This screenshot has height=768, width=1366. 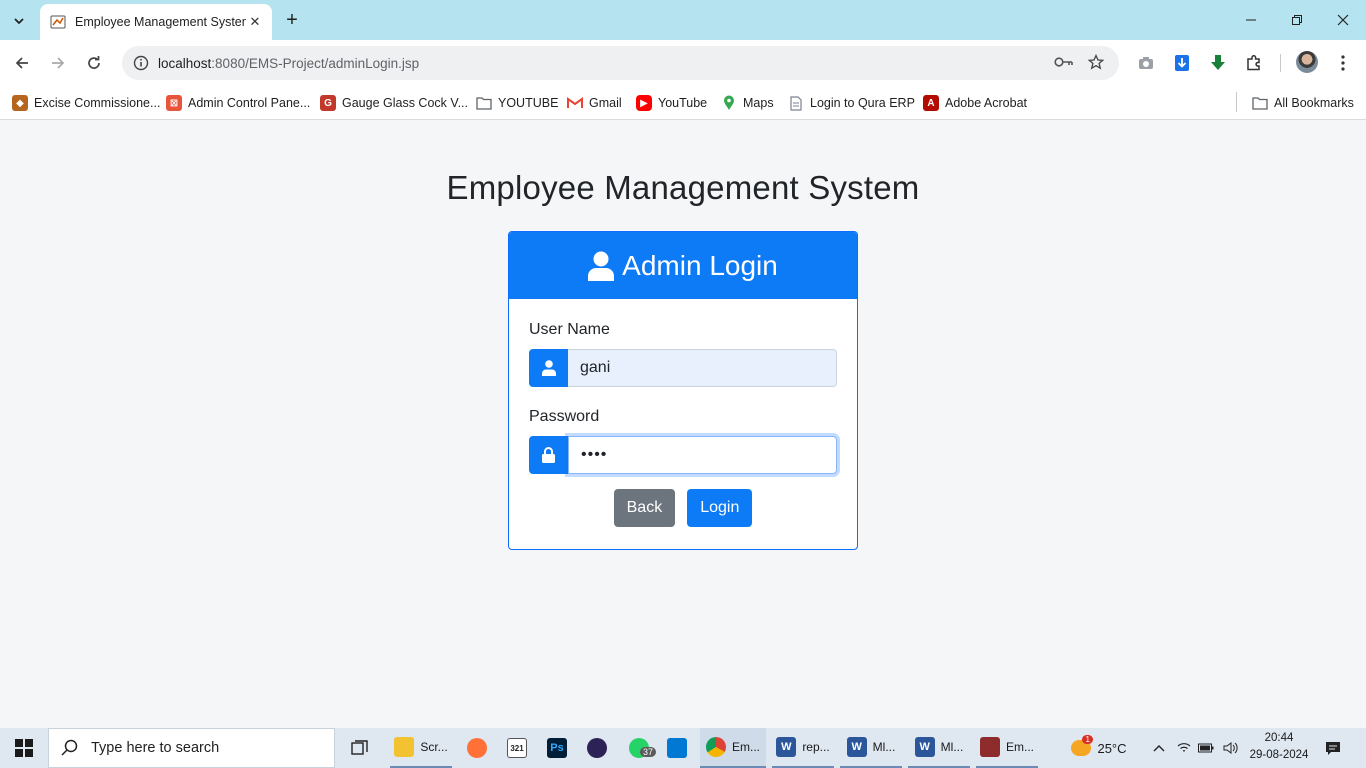 I want to click on hidden-icons-button, so click(x=1159, y=748).